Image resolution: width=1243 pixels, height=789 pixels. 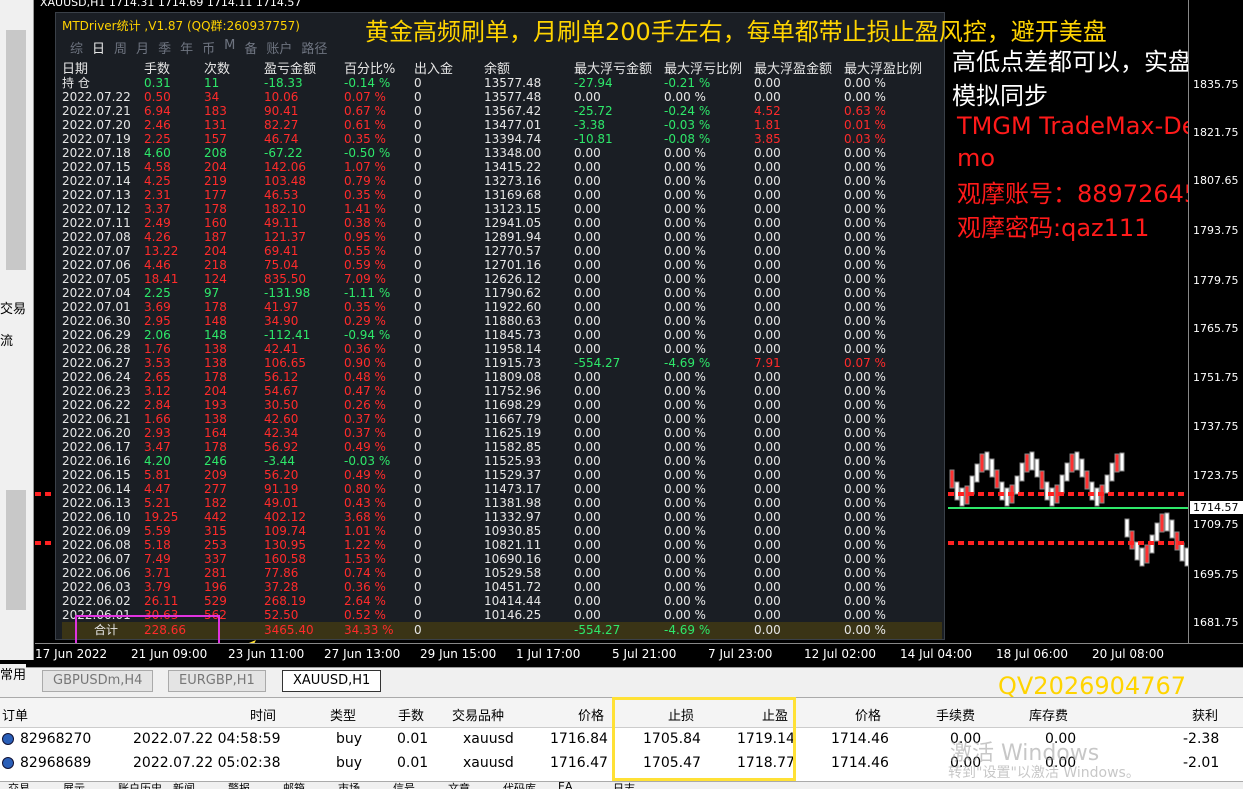 I want to click on terminal-tab: 日志, so click(x=624, y=785).